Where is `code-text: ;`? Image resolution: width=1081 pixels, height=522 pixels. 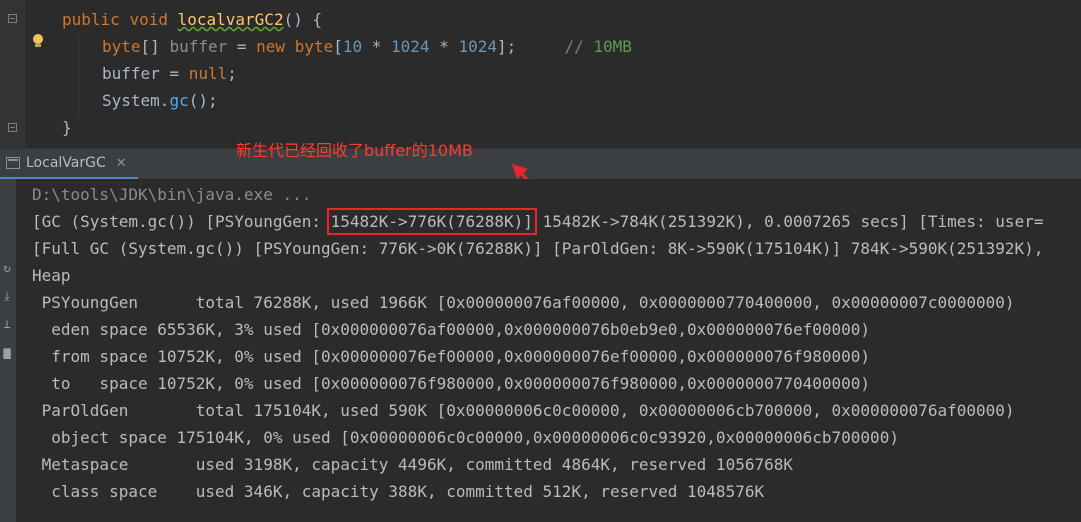
code-text: ; is located at coordinates (232, 73).